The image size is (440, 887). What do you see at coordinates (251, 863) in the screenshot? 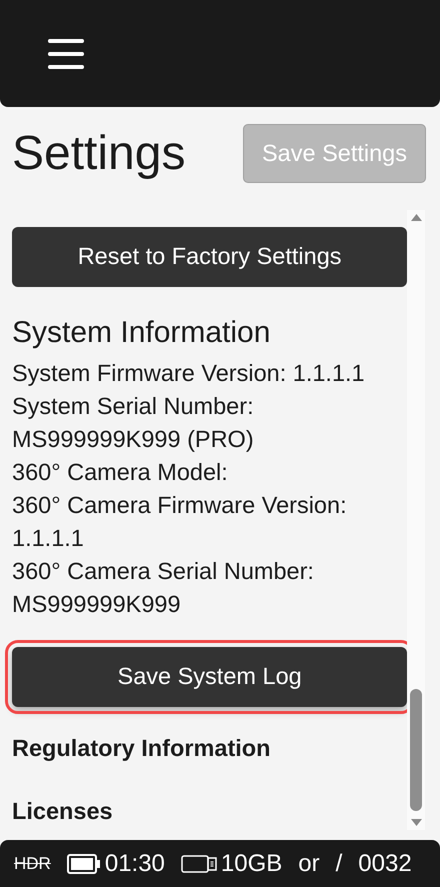
I see `storage-remaining: 10GB` at bounding box center [251, 863].